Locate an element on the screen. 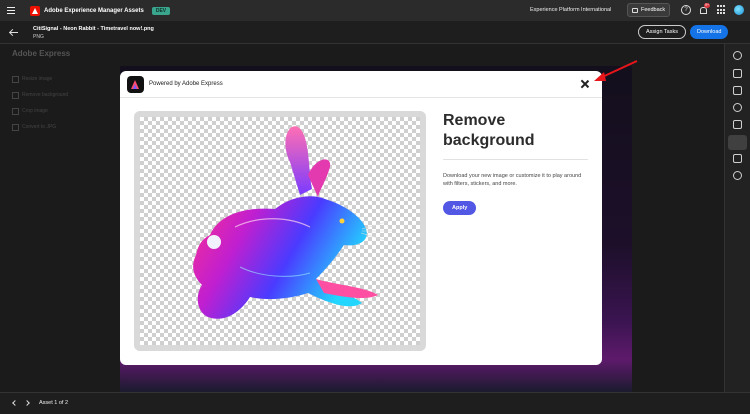 This screenshot has height=414, width=750. app-title: Adobe Experience Manager Assets is located at coordinates (94, 11).